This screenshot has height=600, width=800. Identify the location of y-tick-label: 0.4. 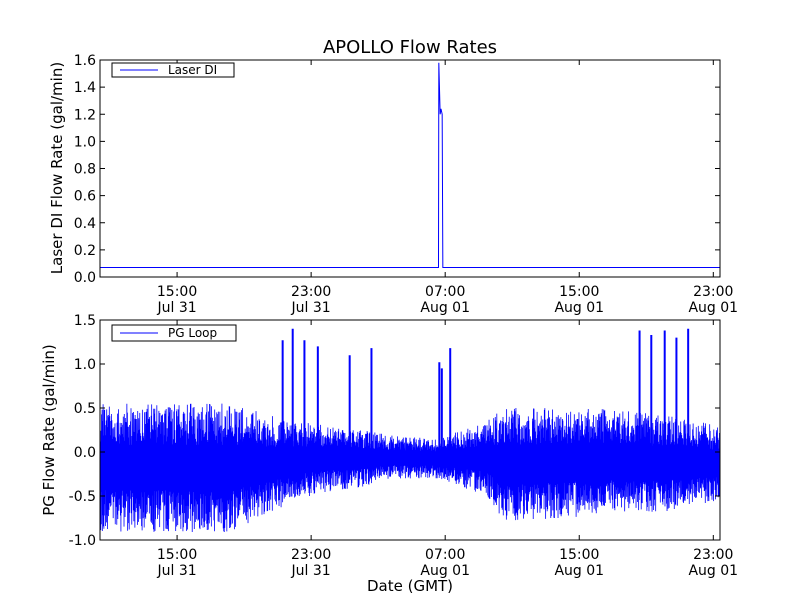
(85, 224).